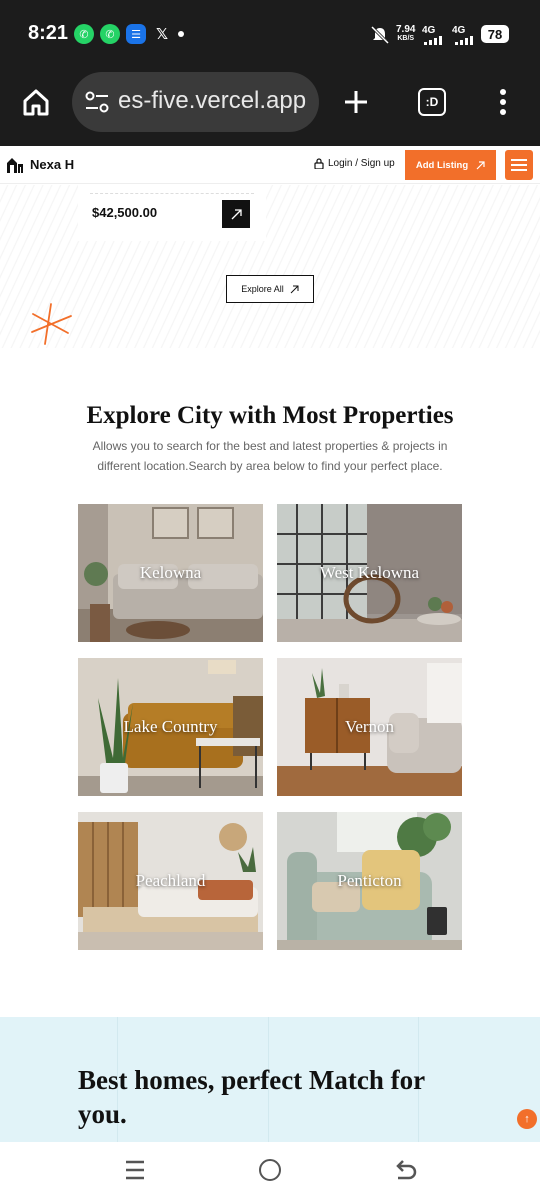 The height and width of the screenshot is (1200, 540). Describe the element at coordinates (527, 1119) in the screenshot. I see `scroll-to-top-button: ↑` at that location.